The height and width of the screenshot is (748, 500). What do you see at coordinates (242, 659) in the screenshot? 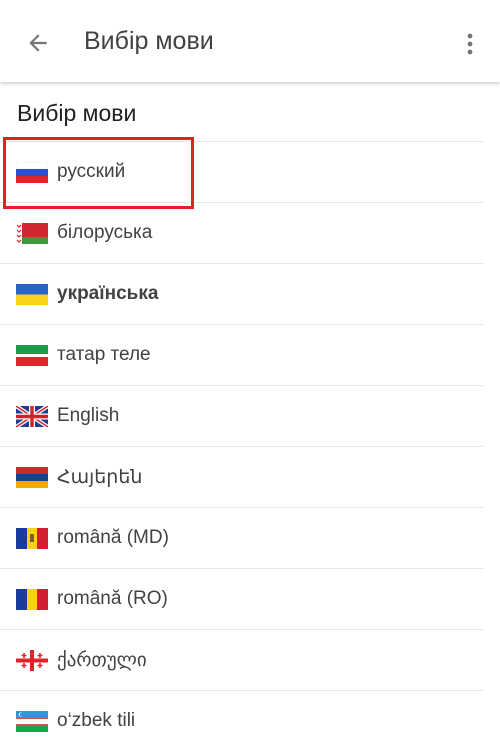
I see `language-item-georgian: ქართული` at bounding box center [242, 659].